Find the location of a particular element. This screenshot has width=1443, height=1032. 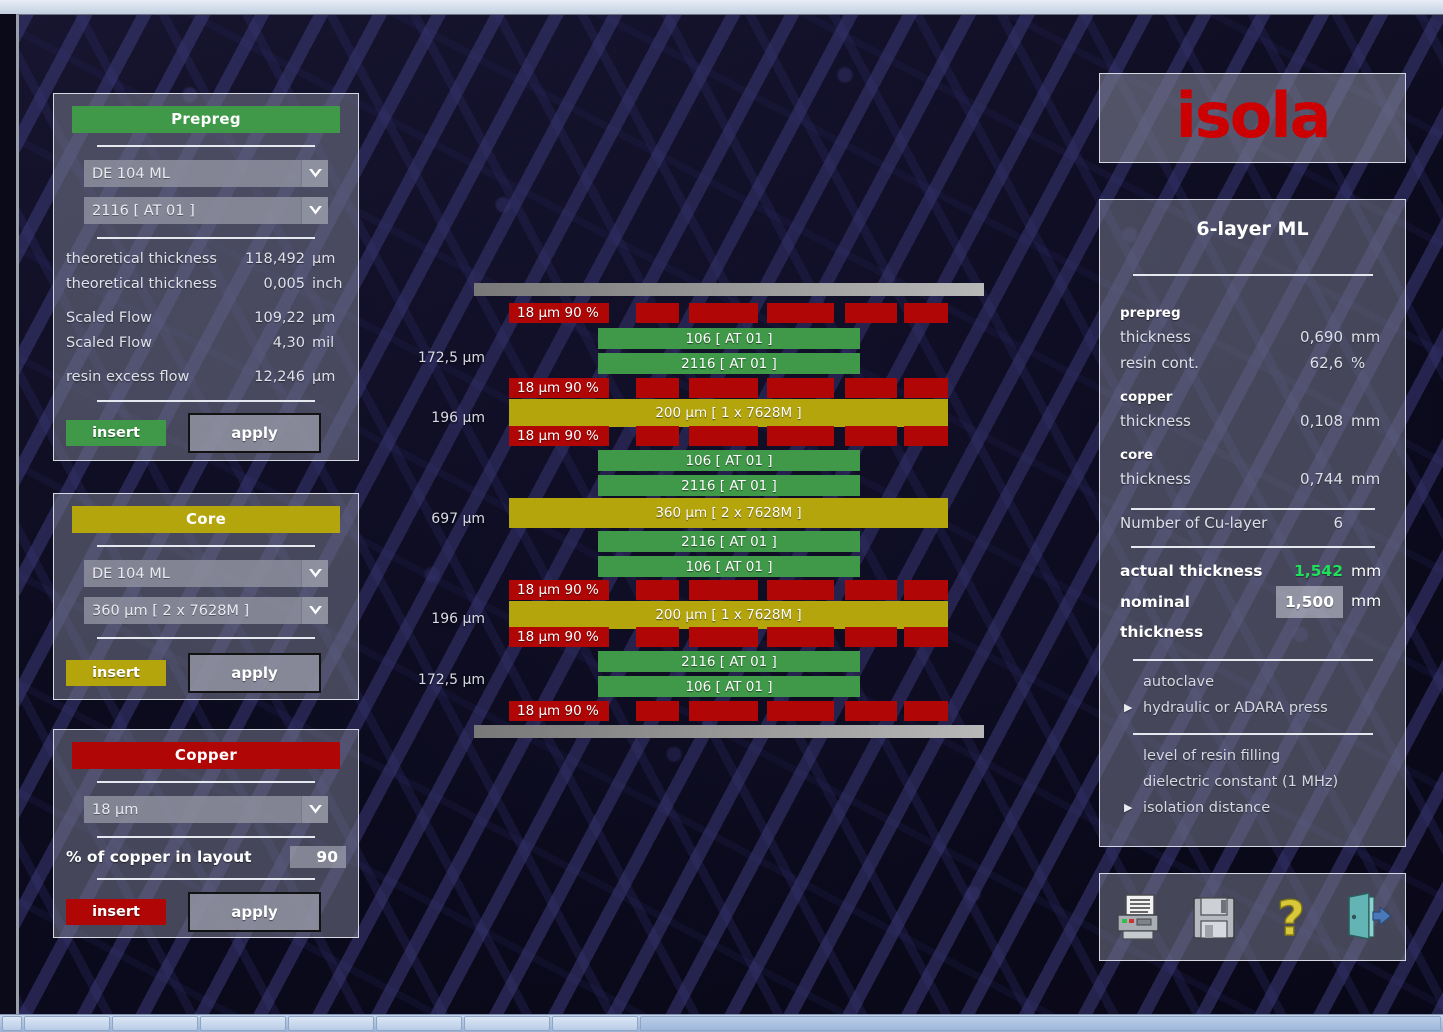

outer-layer-bottom is located at coordinates (729, 731).